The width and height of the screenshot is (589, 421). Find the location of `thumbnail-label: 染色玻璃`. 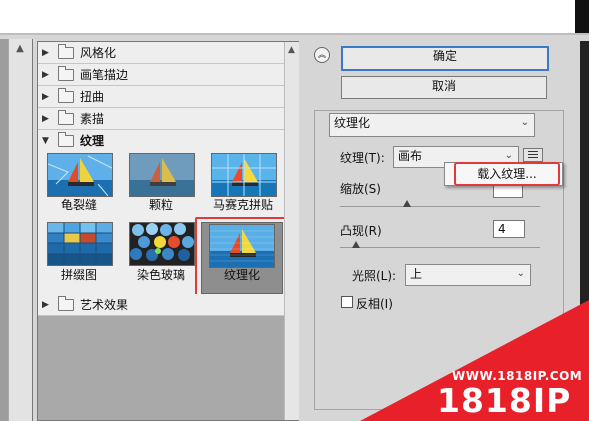

thumbnail-label: 染色玻璃 is located at coordinates (160, 275).